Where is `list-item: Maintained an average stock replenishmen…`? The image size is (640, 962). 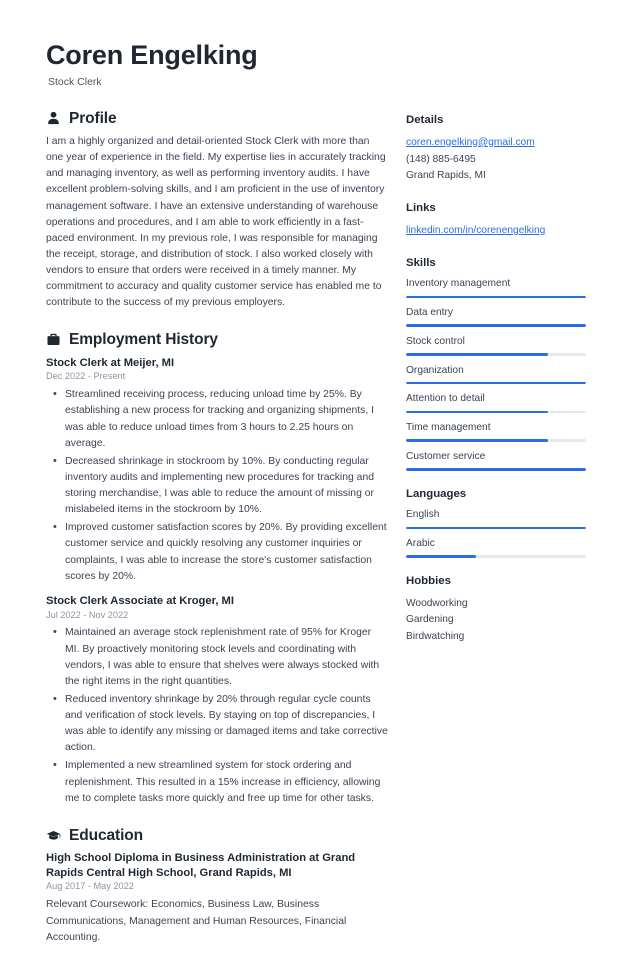 list-item: Maintained an average stock replenishmen… is located at coordinates (220, 657).